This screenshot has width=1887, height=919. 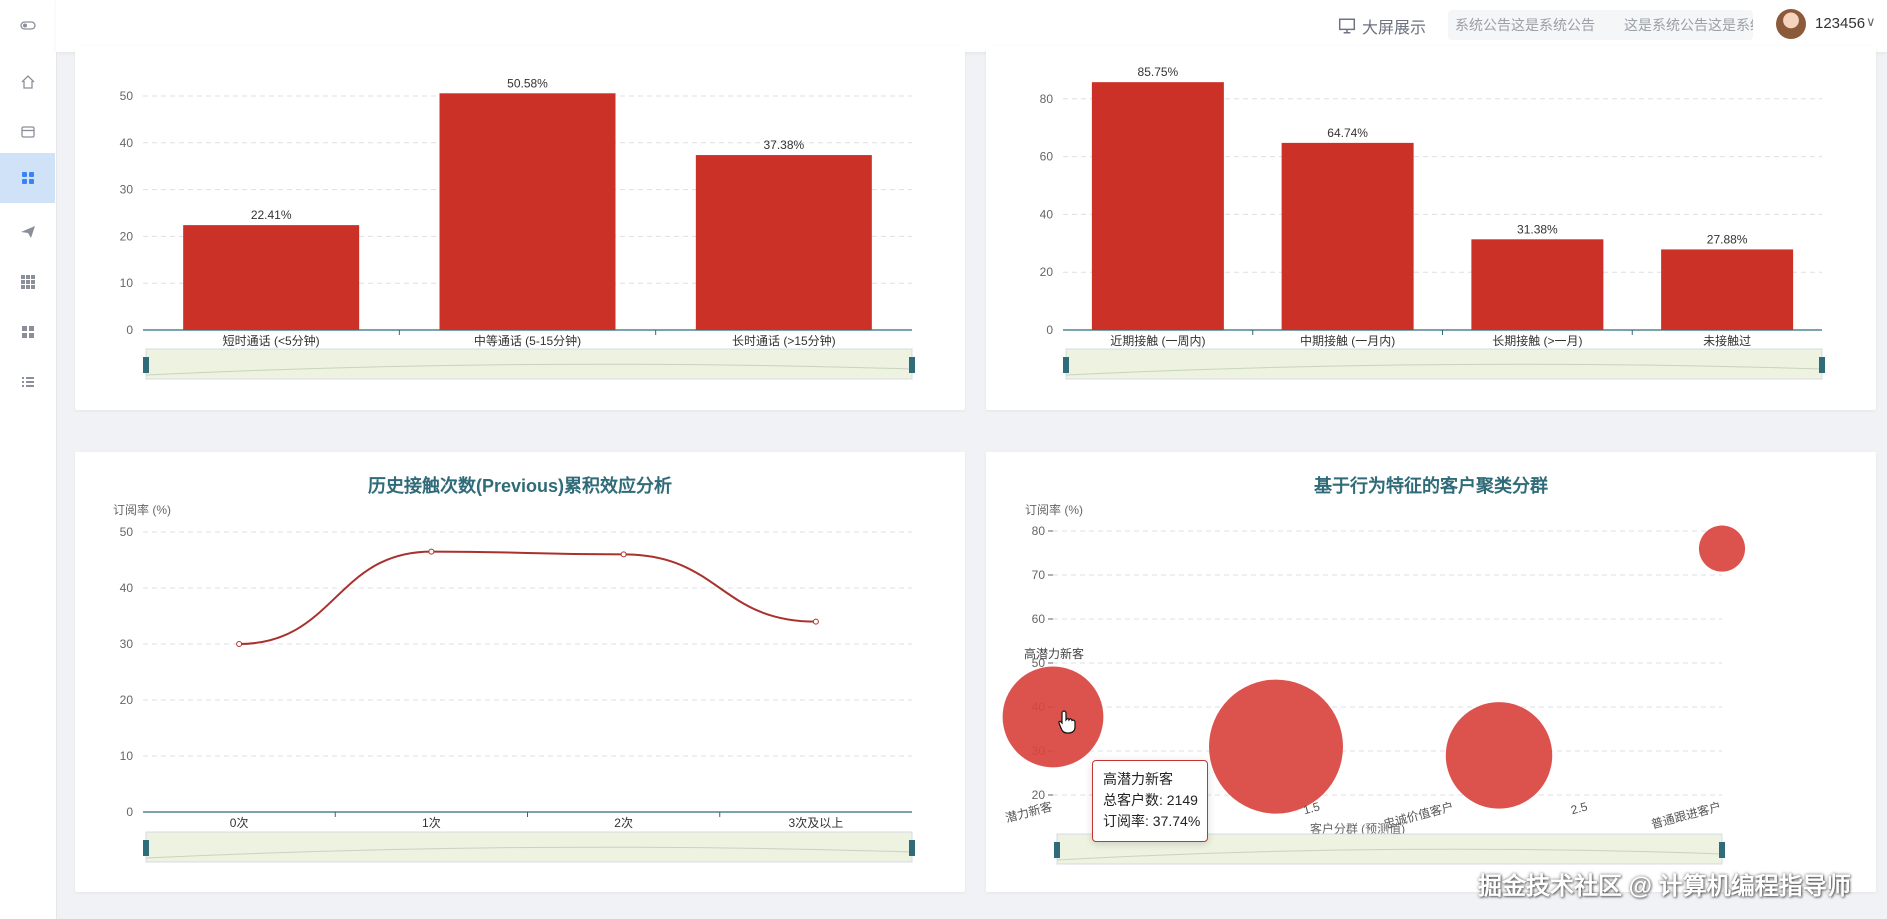 What do you see at coordinates (1347, 340) in the screenshot?
I see `x-tick-label: 中期接触 (一月内)` at bounding box center [1347, 340].